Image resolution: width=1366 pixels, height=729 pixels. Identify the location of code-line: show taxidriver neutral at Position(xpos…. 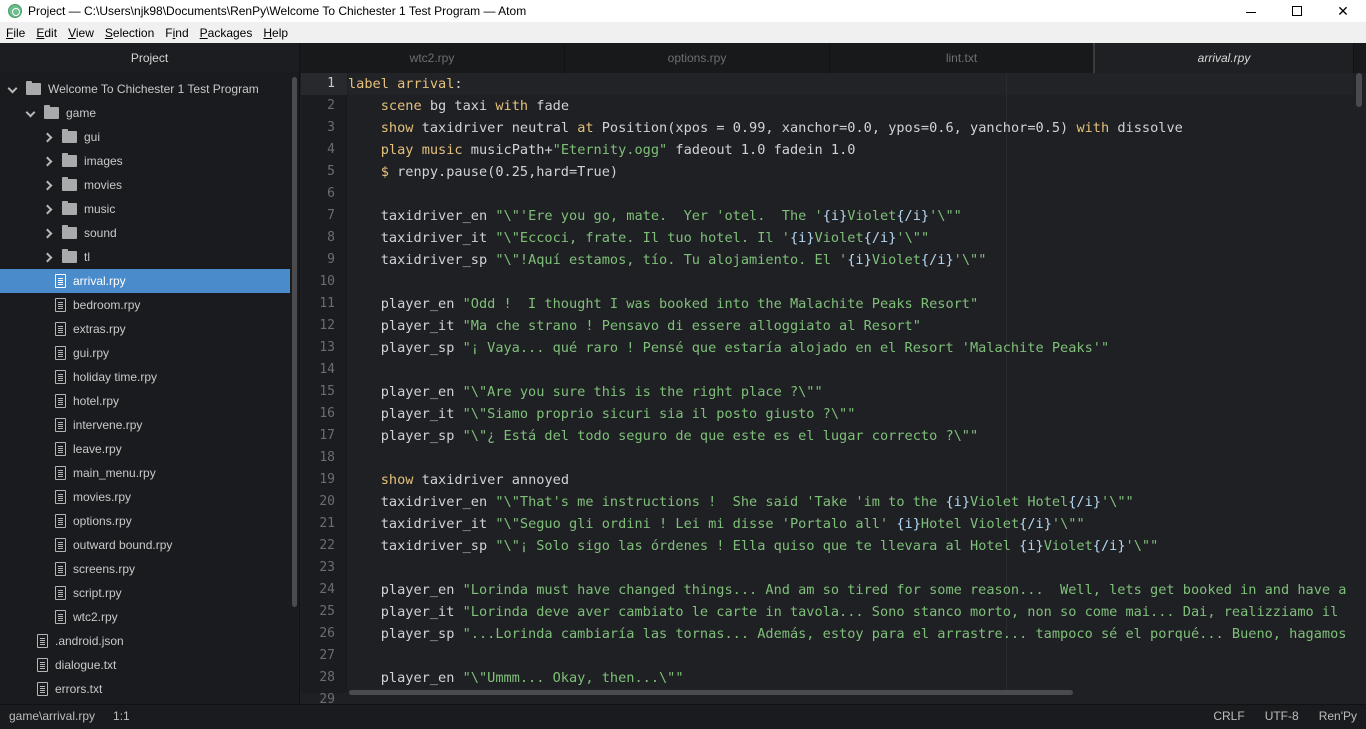
(765, 128).